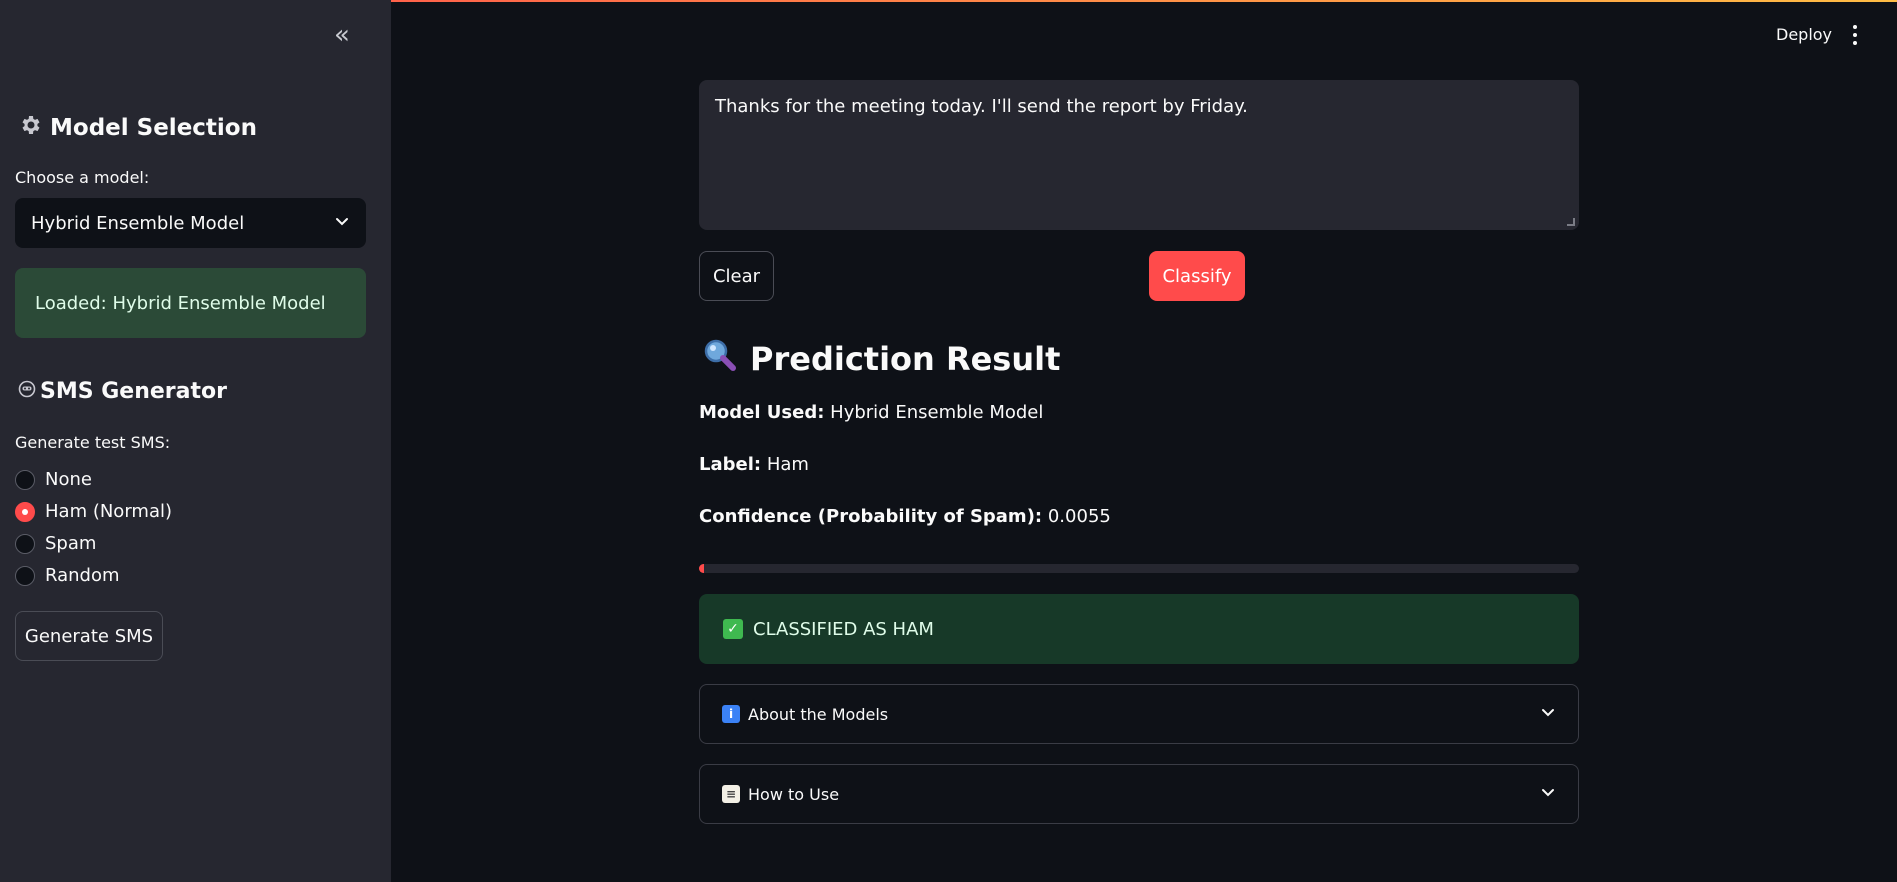  I want to click on radio-label: Ham (Normal), so click(108, 511).